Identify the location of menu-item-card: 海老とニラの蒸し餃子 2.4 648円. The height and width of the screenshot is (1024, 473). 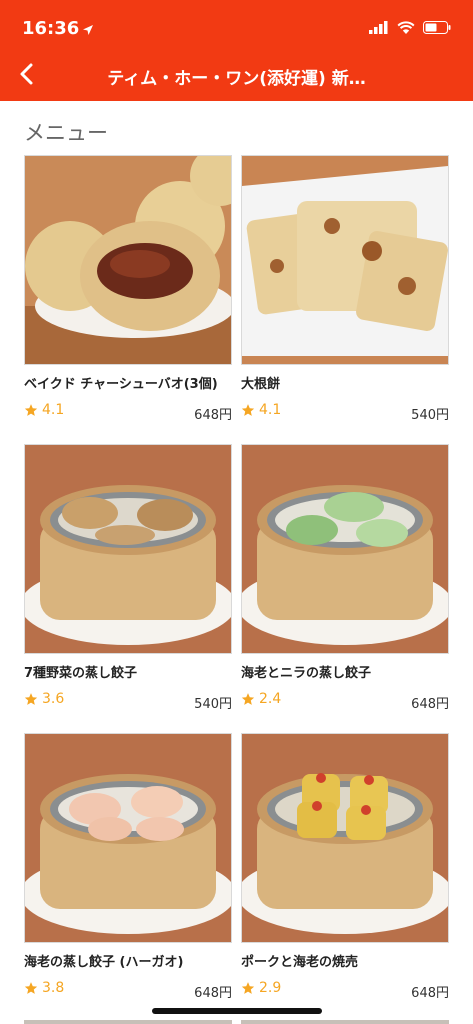
(345, 579).